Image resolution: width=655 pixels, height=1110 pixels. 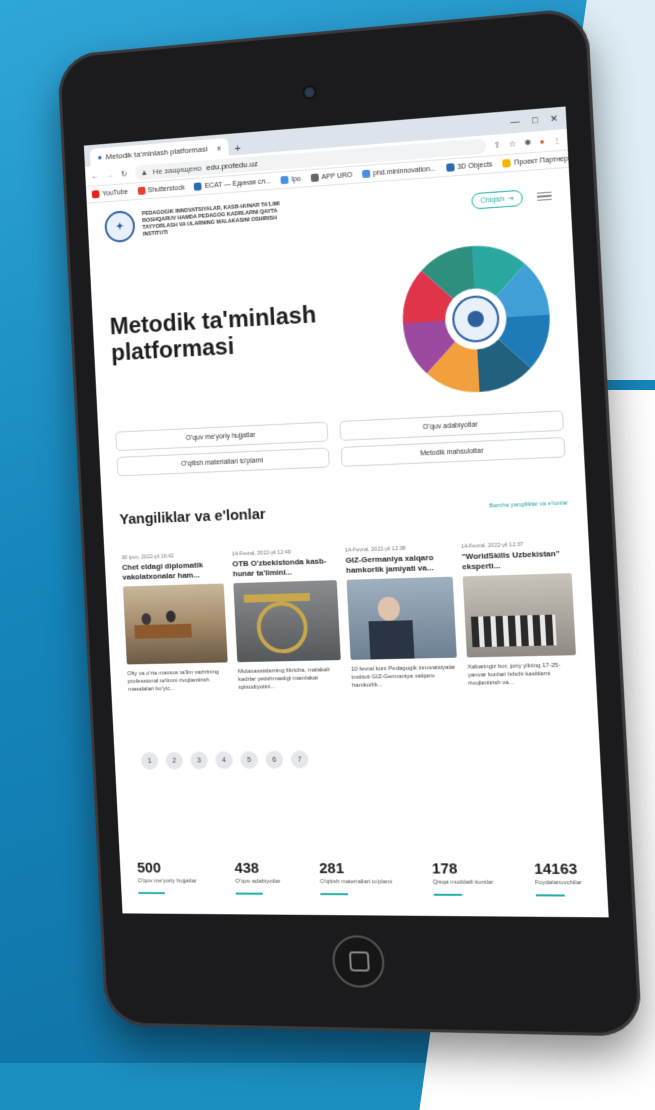 What do you see at coordinates (361, 759) in the screenshot?
I see `pagination: 1 2 3 4 5 6 7` at bounding box center [361, 759].